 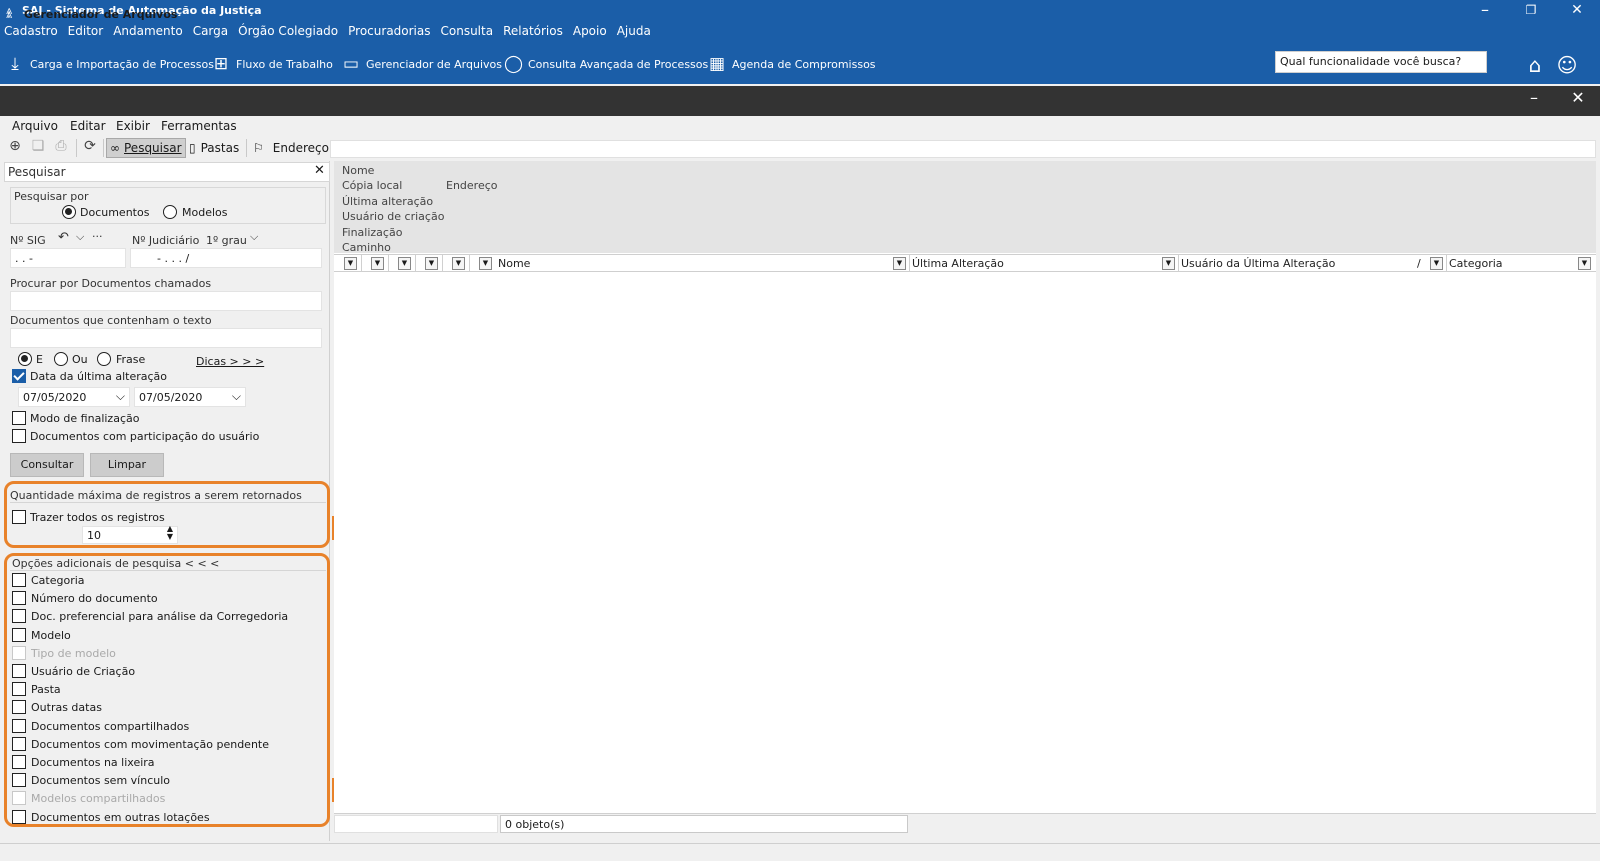 What do you see at coordinates (115, 148) in the screenshot?
I see `binoculars-icon: ∞` at bounding box center [115, 148].